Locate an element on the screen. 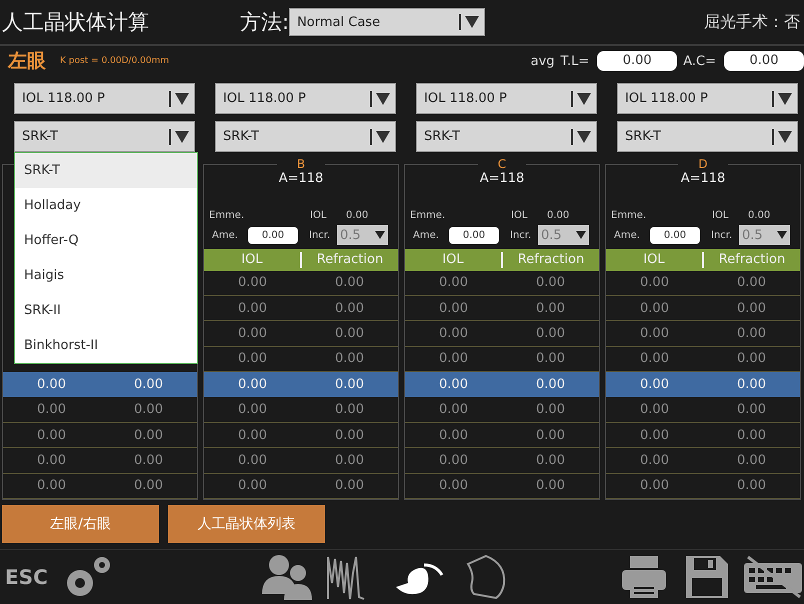  printer-icon is located at coordinates (644, 577).